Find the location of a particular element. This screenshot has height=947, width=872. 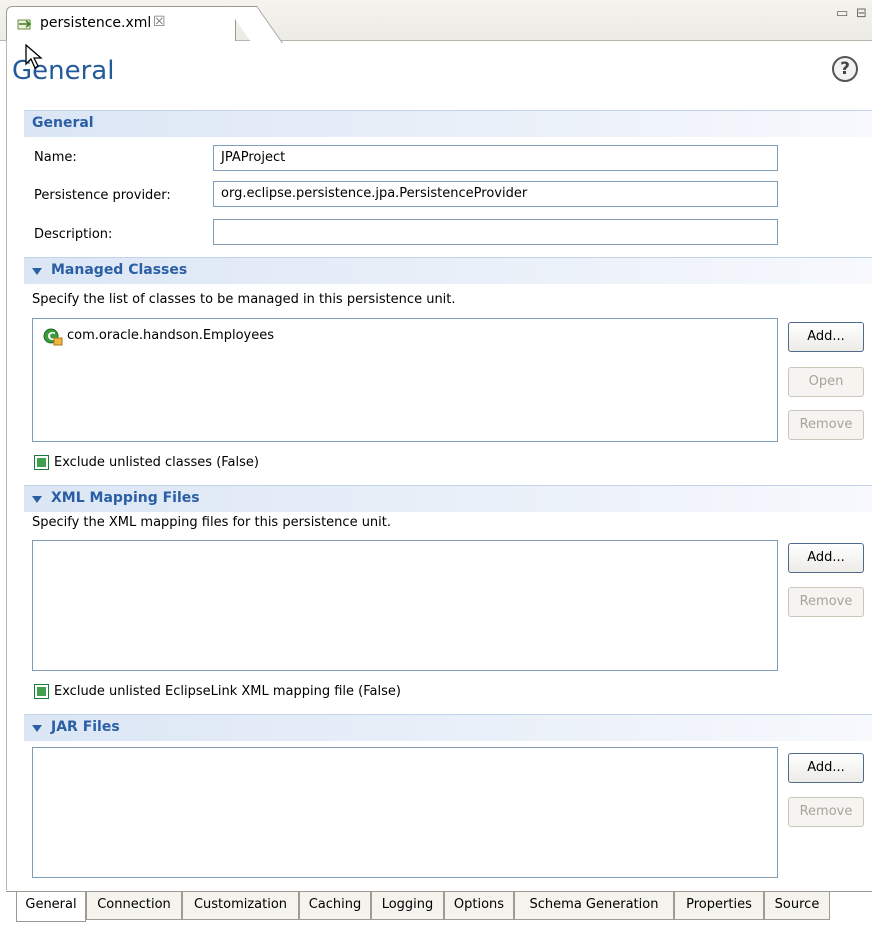

editor-tab-title: persistence.xml is located at coordinates (96, 23).